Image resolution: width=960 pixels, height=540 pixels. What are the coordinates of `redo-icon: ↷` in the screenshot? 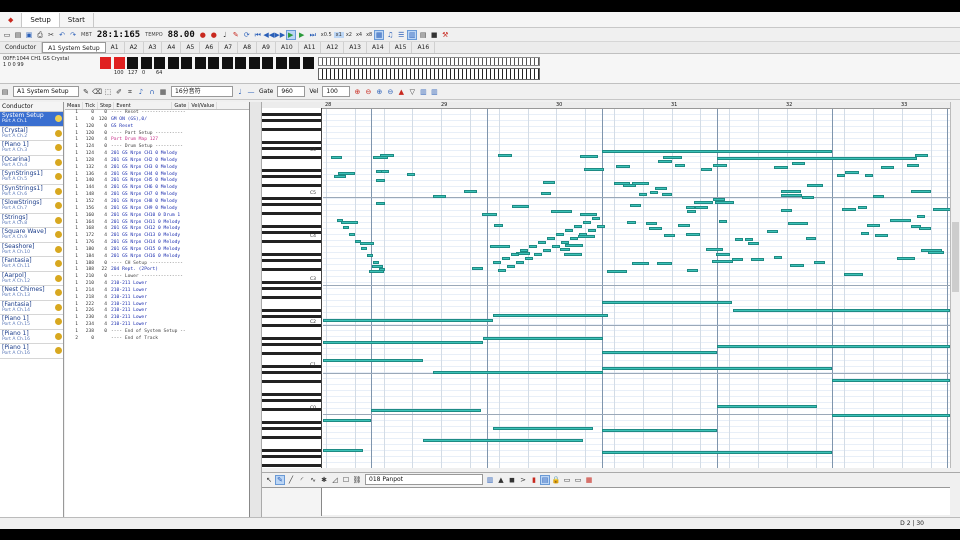 It's located at (73, 35).